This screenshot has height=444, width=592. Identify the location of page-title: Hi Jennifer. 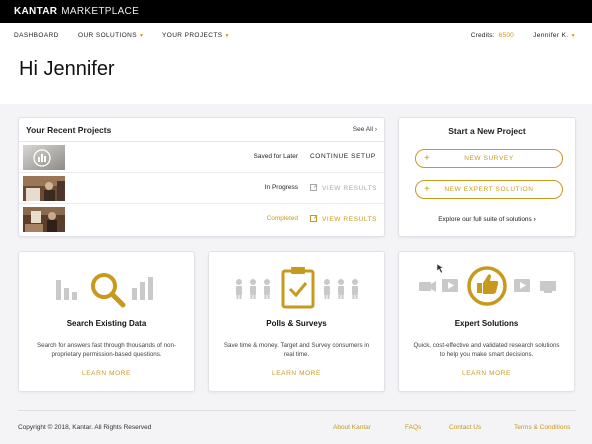
(67, 69).